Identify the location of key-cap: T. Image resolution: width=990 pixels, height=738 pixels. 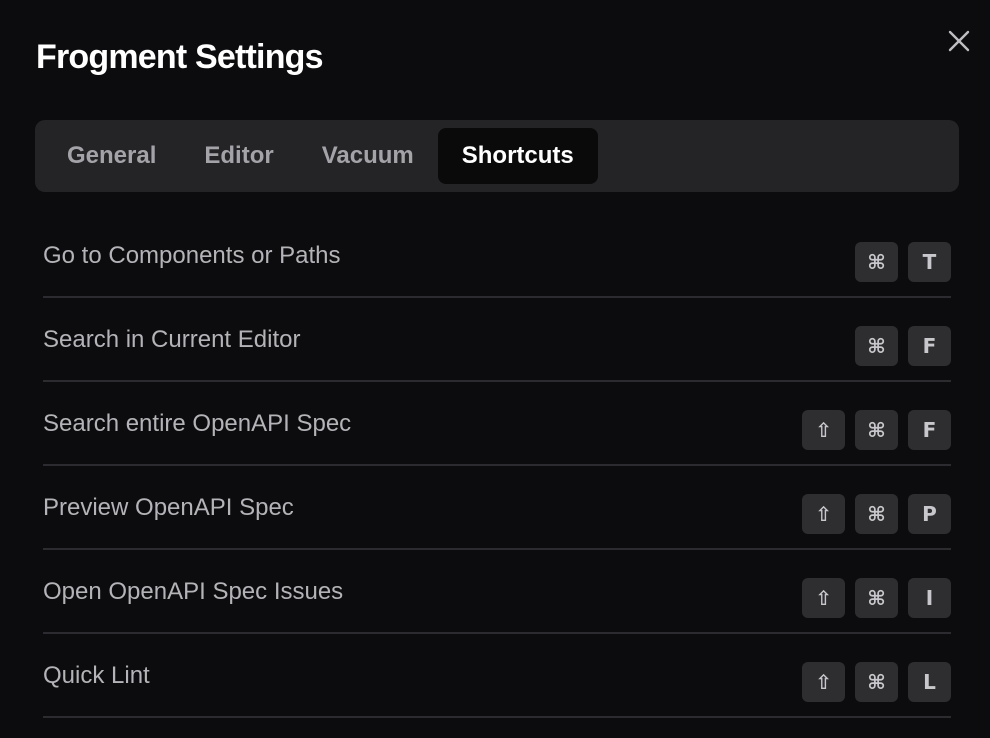
(929, 262).